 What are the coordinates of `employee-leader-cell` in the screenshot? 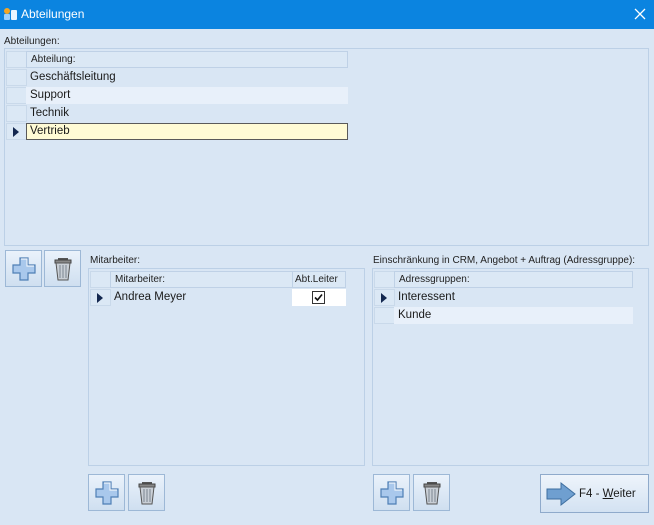 It's located at (319, 297).